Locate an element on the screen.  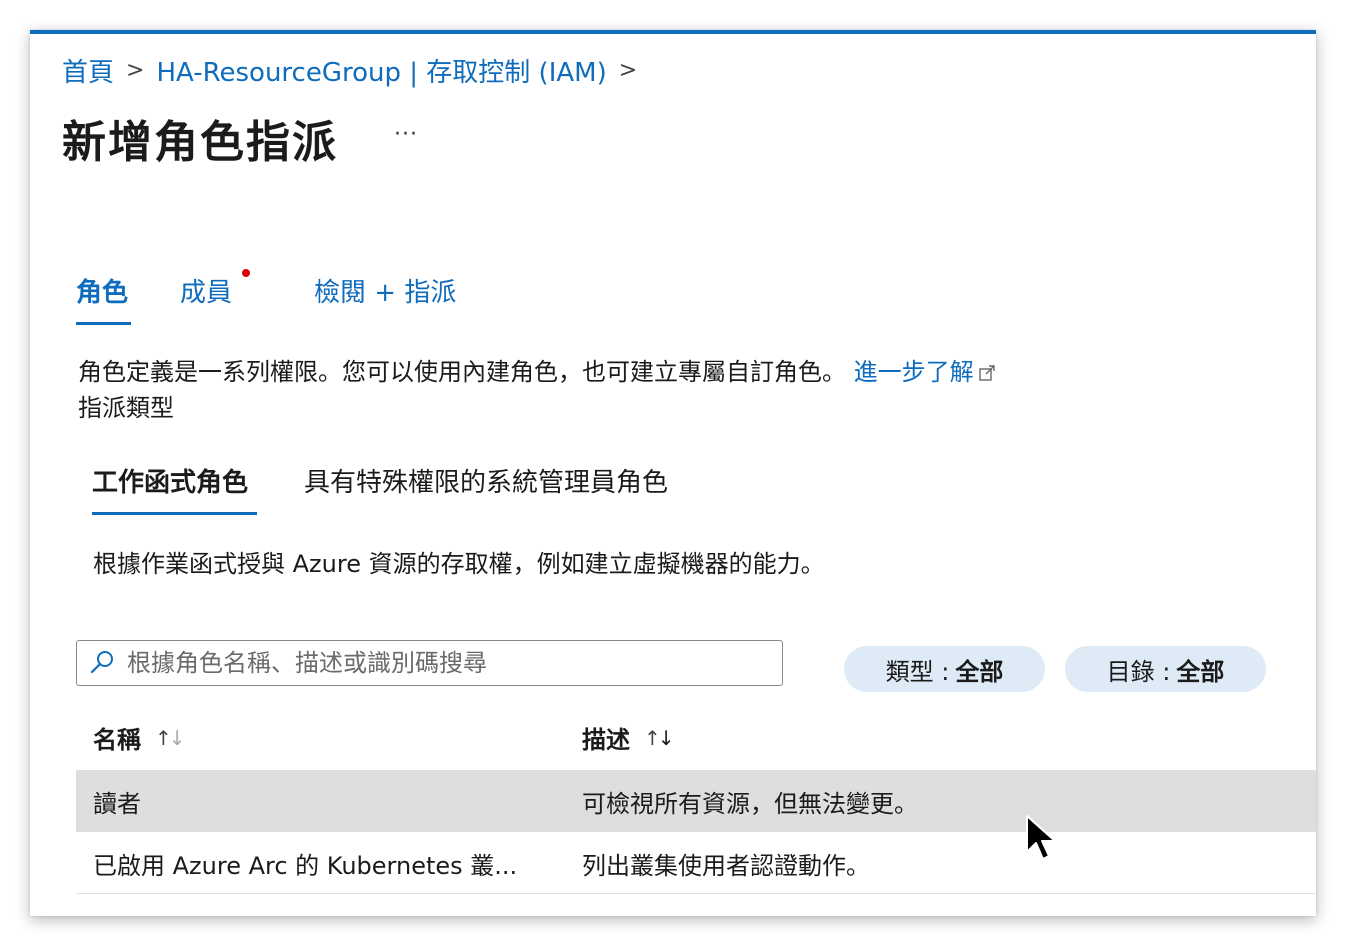
filter-category-pill: 目錄 : 全部 is located at coordinates (1165, 669).